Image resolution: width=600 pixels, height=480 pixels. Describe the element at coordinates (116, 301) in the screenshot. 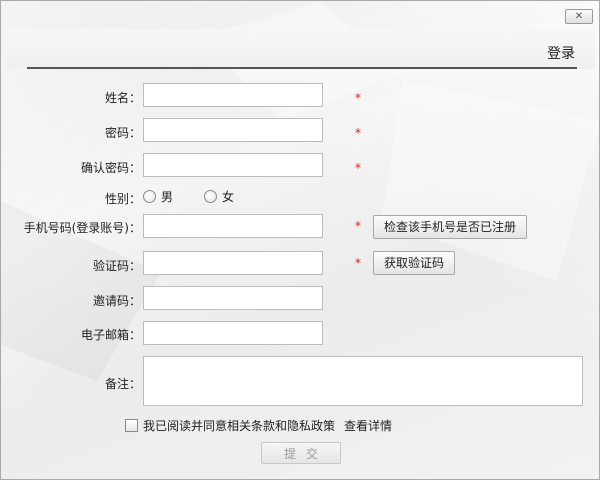

I see `invite-code-label: 邀请码：` at that location.